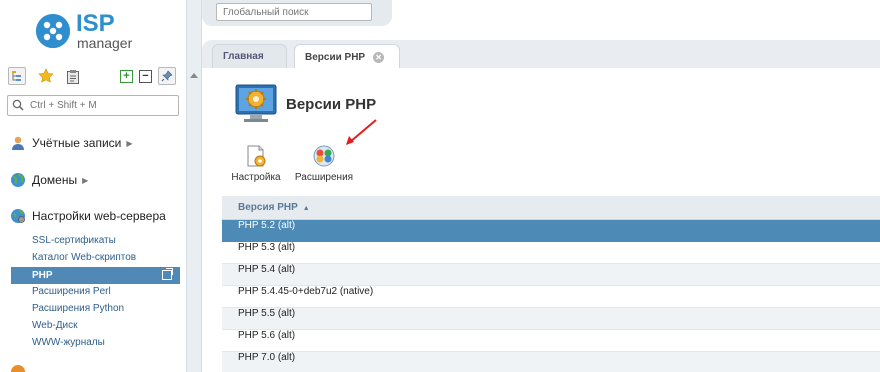  Describe the element at coordinates (84, 258) in the screenshot. I see `sidebar-item-web-scripts: Каталог Web-скриптов` at that location.